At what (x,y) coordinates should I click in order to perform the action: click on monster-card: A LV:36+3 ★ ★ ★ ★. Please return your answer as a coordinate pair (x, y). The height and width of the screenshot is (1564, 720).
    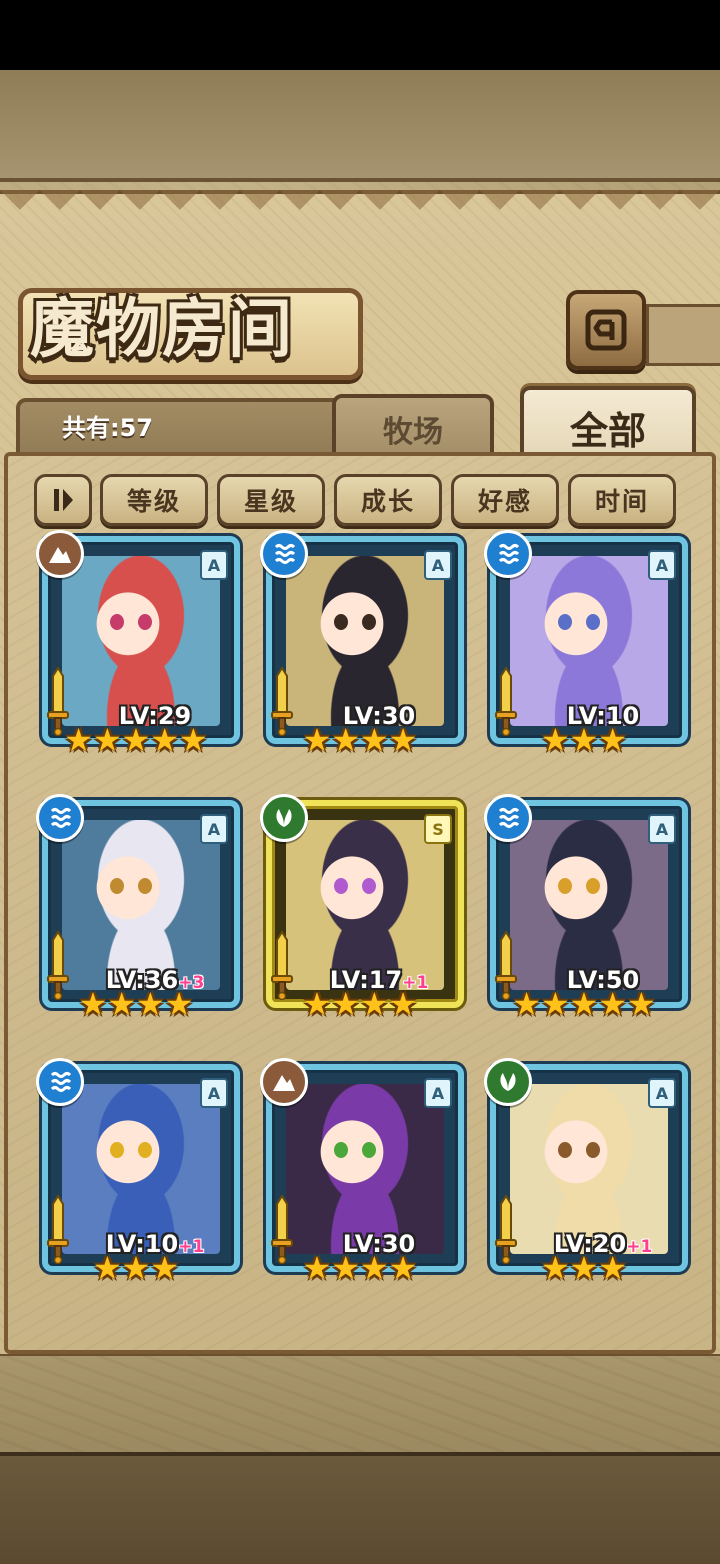
    Looking at the image, I should click on (138, 908).